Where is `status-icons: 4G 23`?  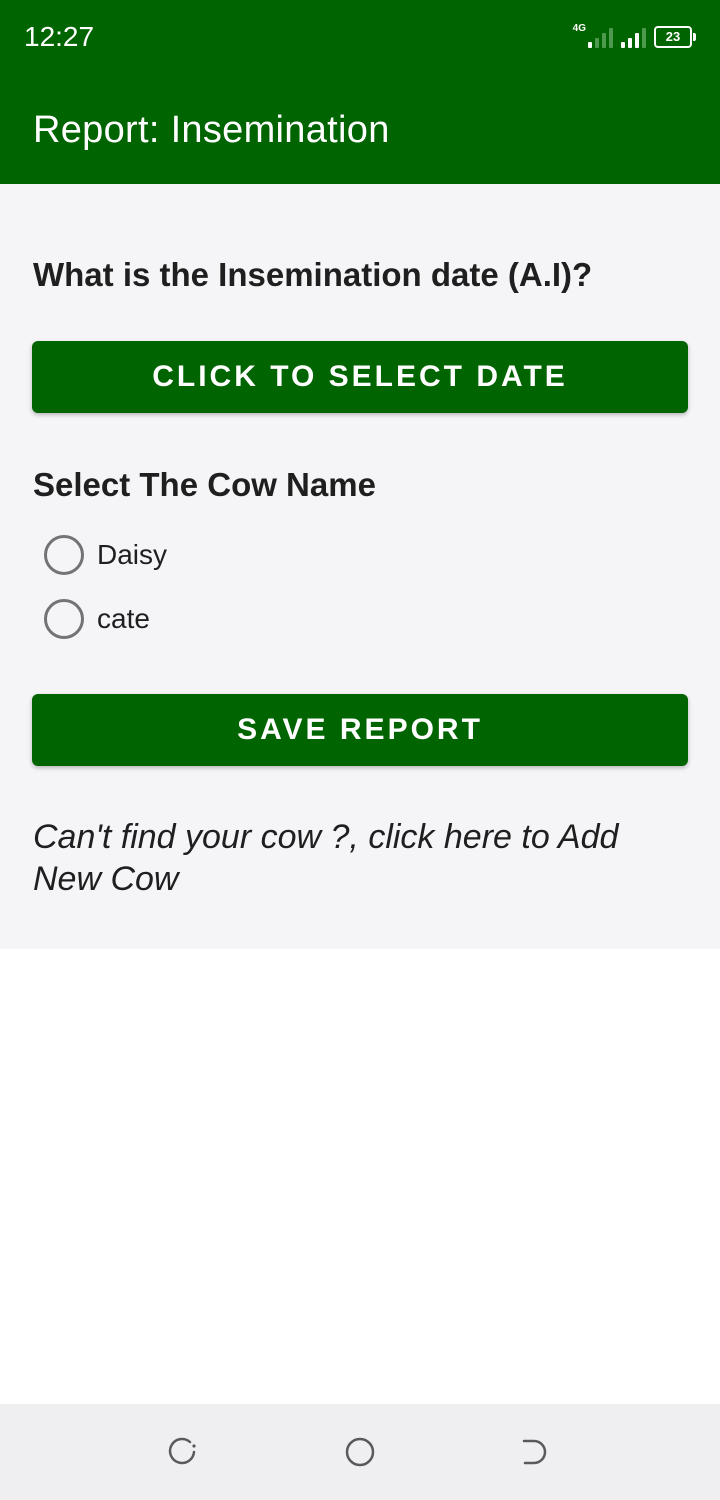
status-icons: 4G 23 is located at coordinates (634, 37).